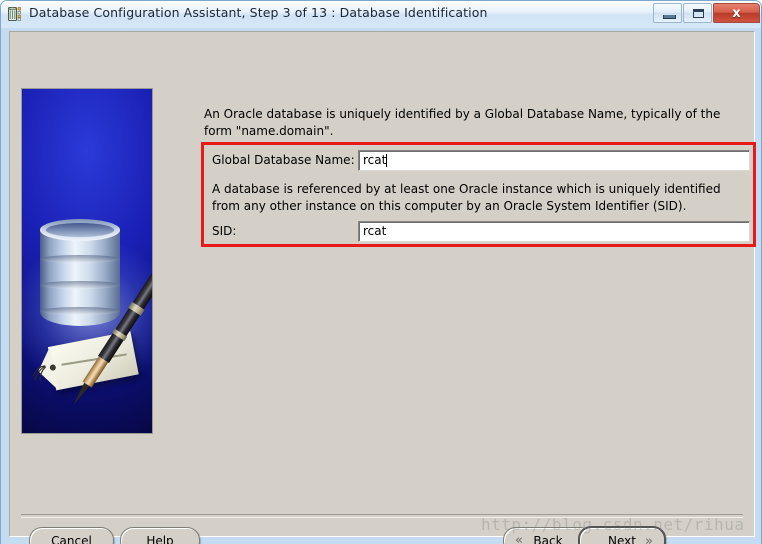 The height and width of the screenshot is (544, 762). I want to click on help-button: Help, so click(160, 535).